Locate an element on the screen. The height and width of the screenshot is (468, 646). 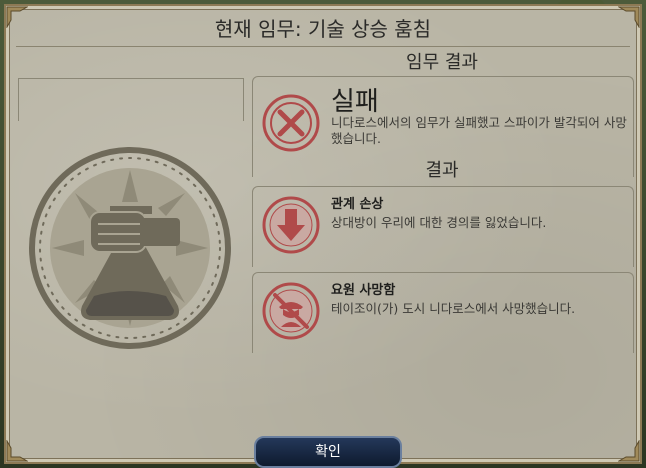
mission-result-heading: 임무 결과 is located at coordinates (442, 62).